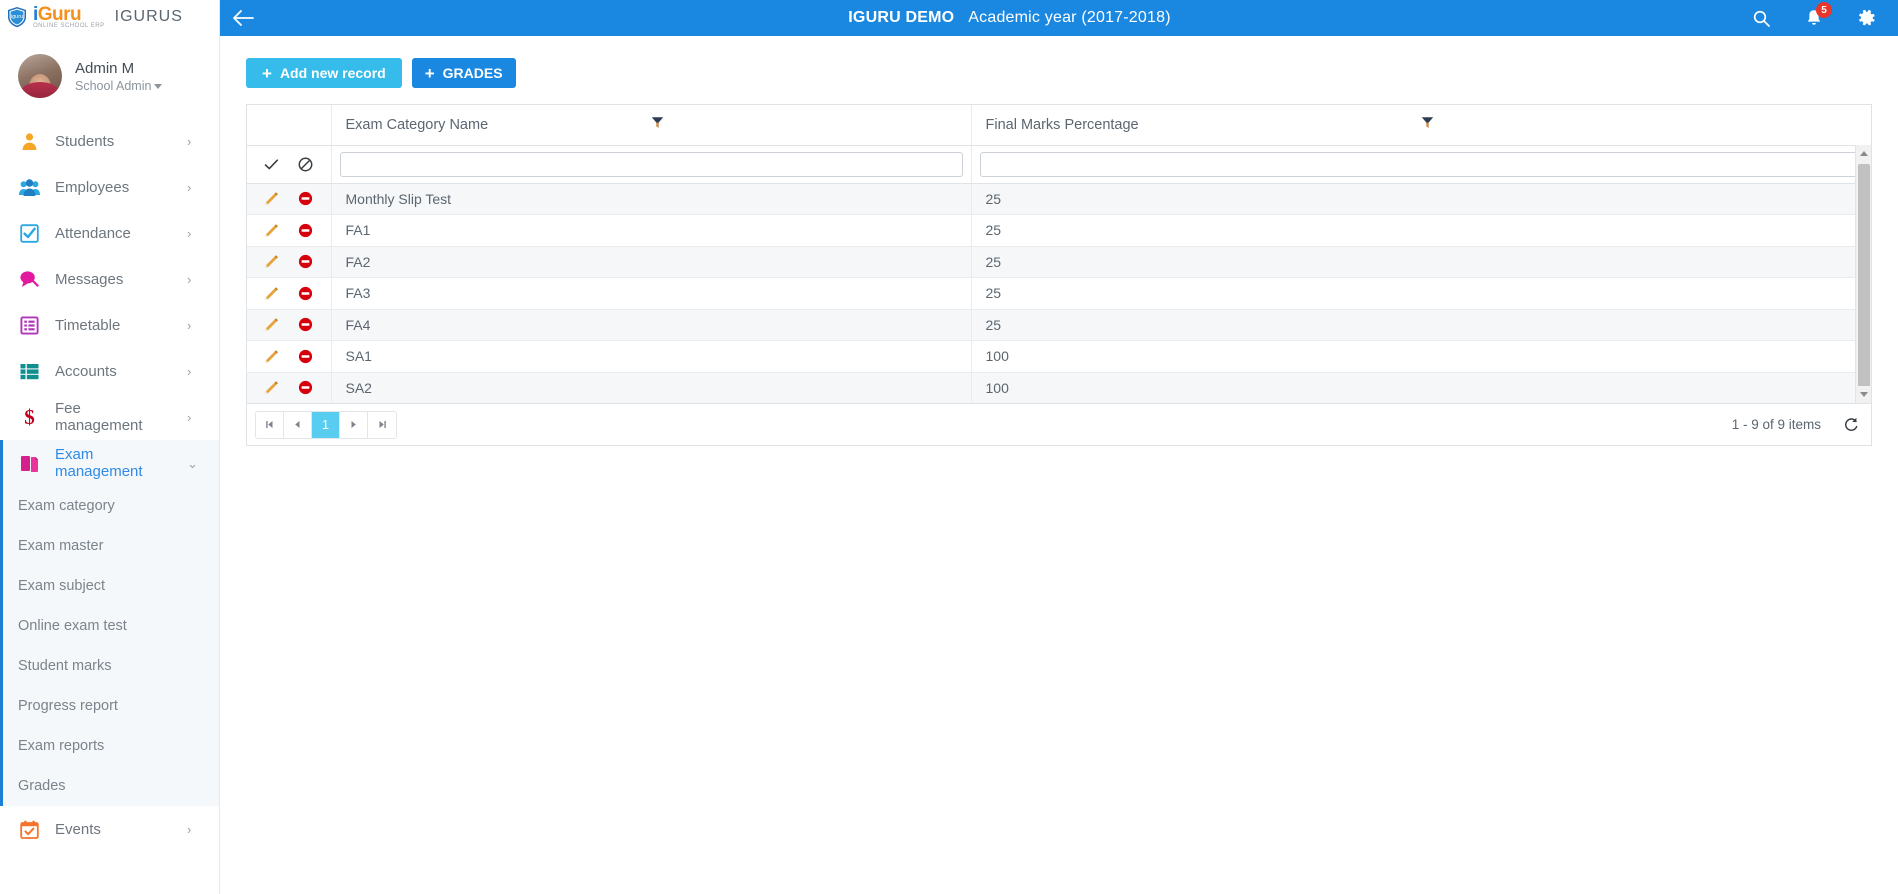 The image size is (1898, 894). I want to click on cell-exam-category-name: SA1, so click(651, 356).